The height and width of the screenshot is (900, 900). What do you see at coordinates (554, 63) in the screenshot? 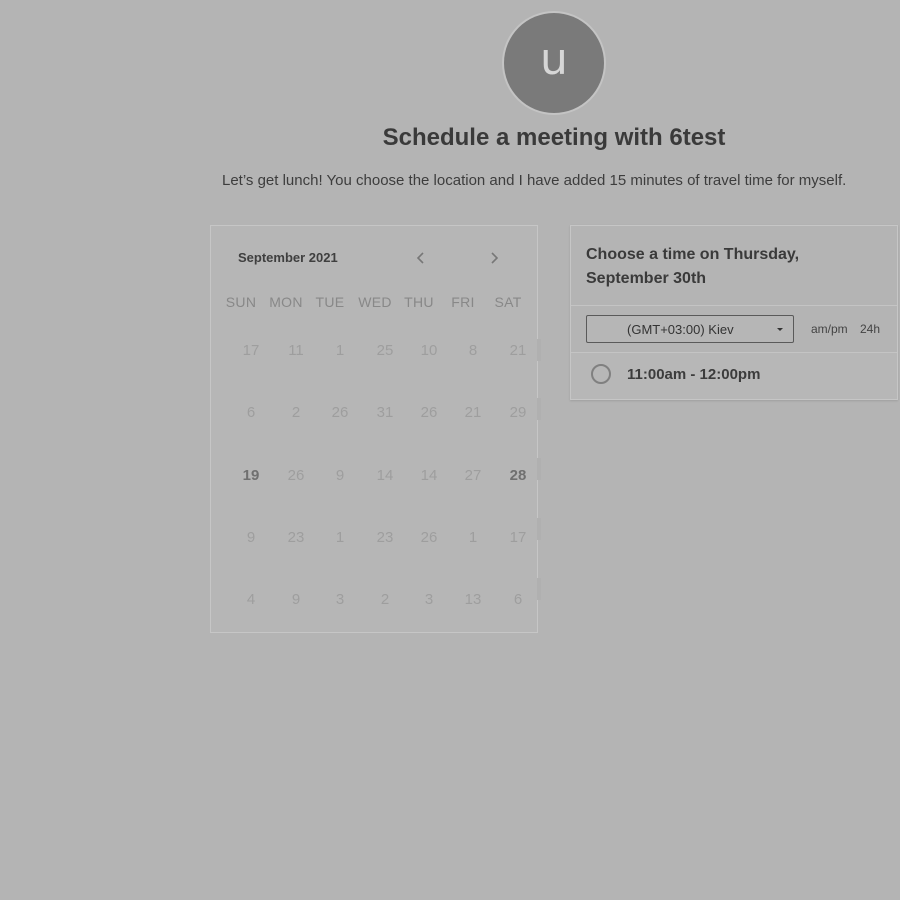
I see `avatar: u` at bounding box center [554, 63].